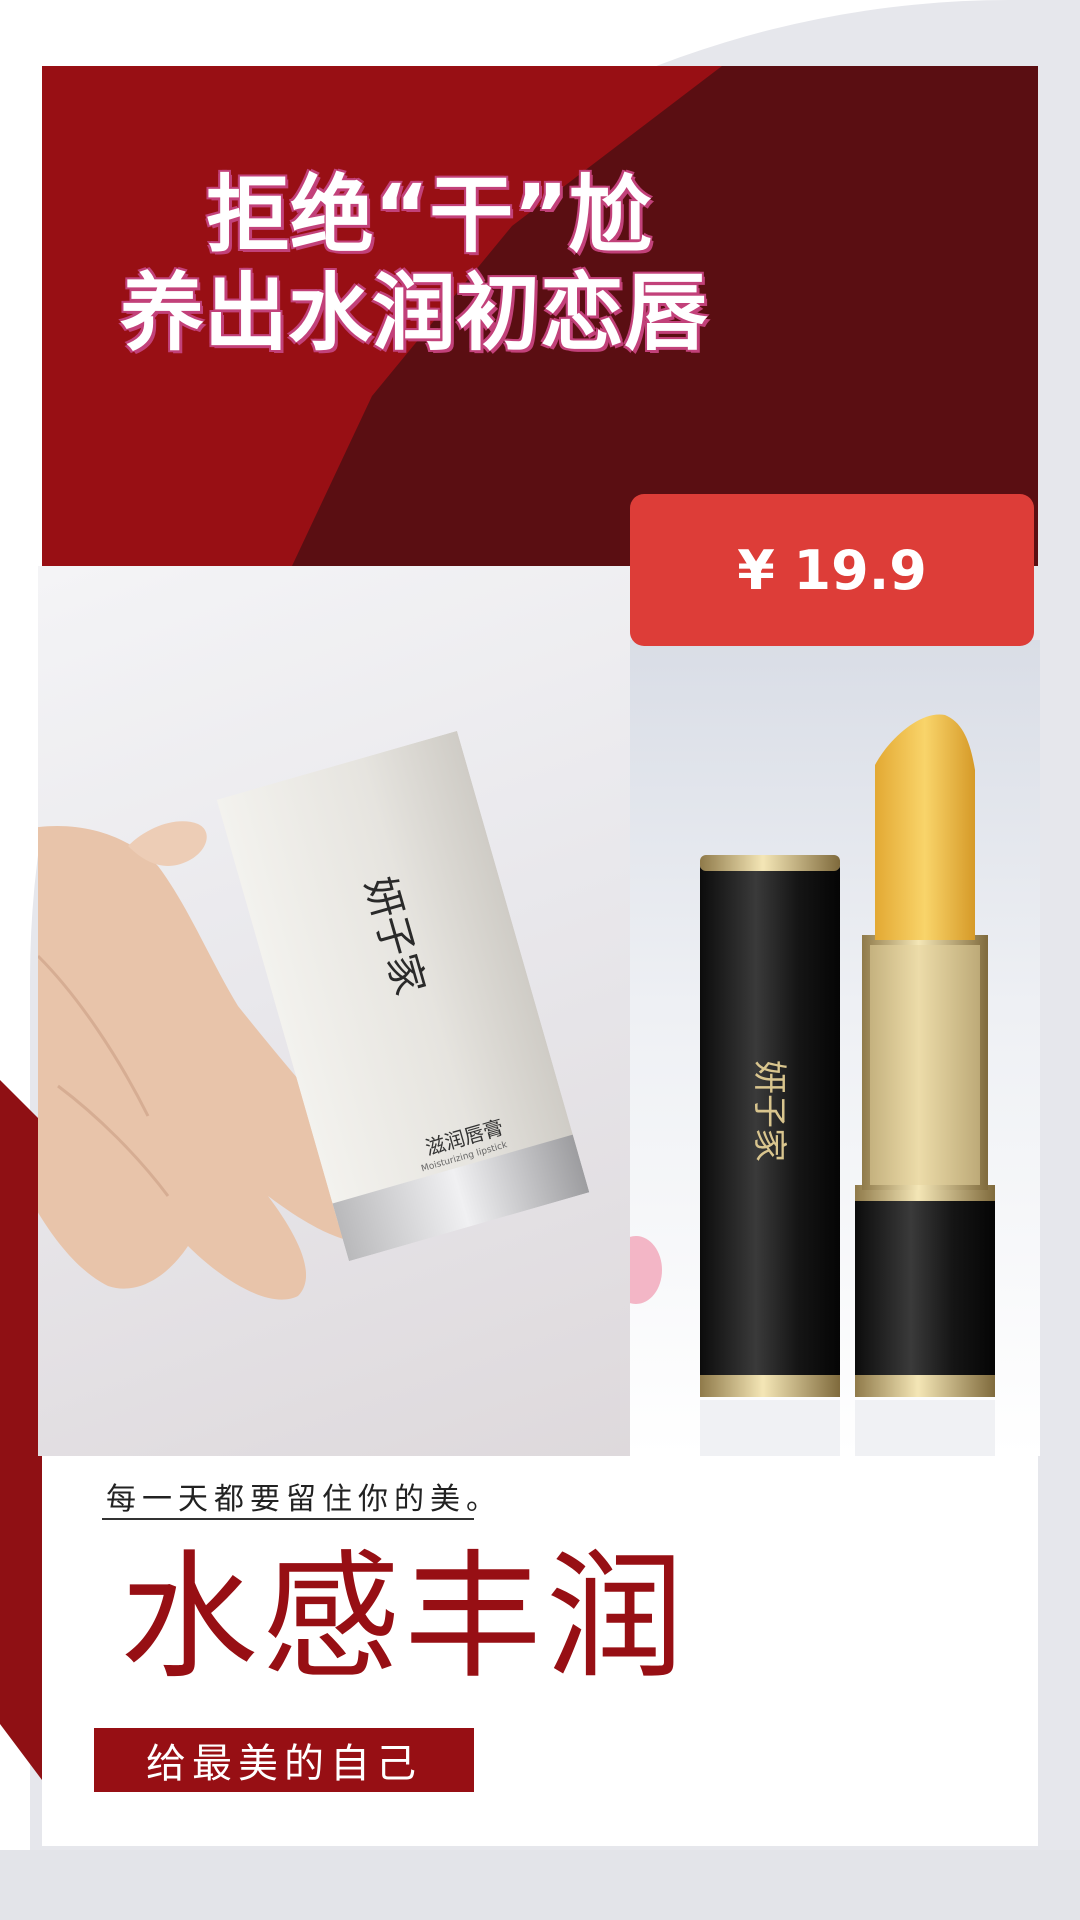 Image resolution: width=1080 pixels, height=1920 pixels. What do you see at coordinates (812, 1085) in the screenshot?
I see `lipstick-image: 妍子家` at bounding box center [812, 1085].